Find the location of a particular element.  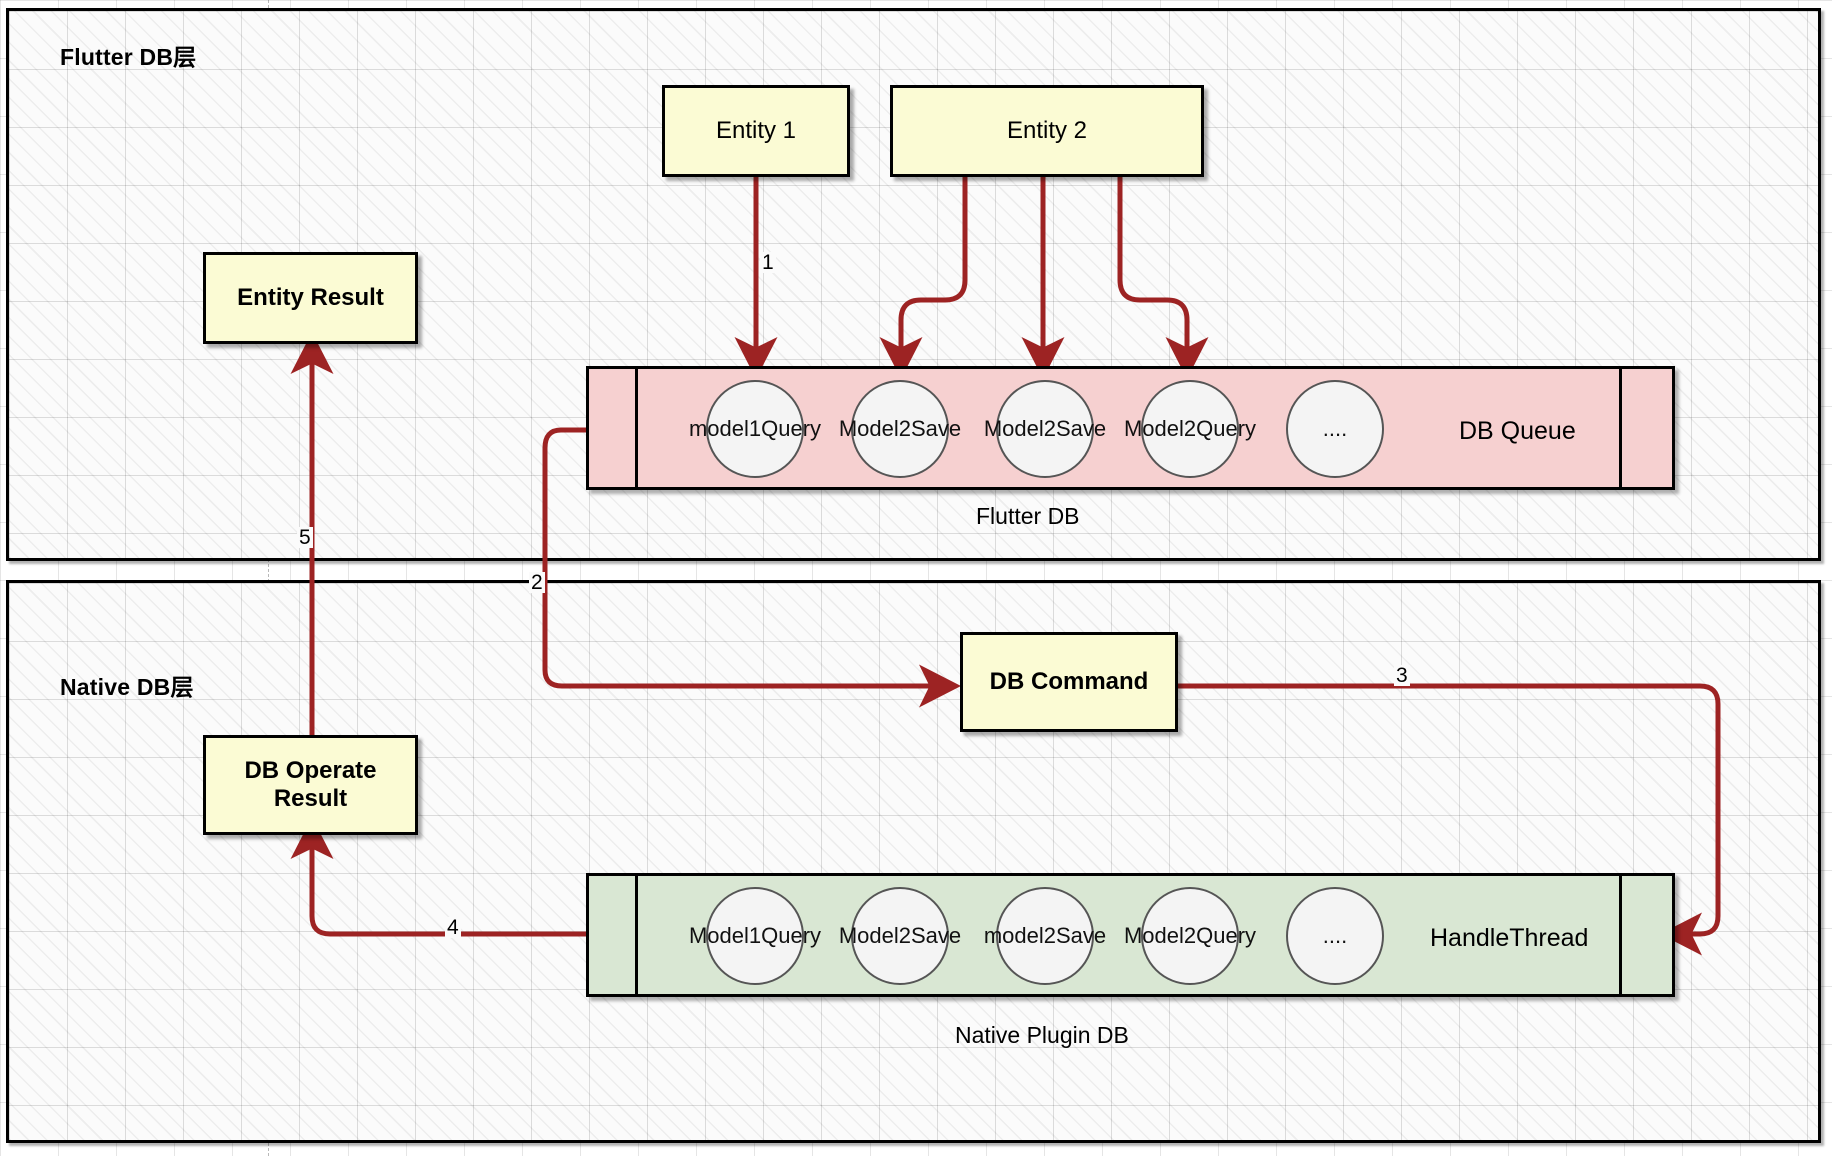

native-queue-item-1: Model1 Query is located at coordinates (755, 936).